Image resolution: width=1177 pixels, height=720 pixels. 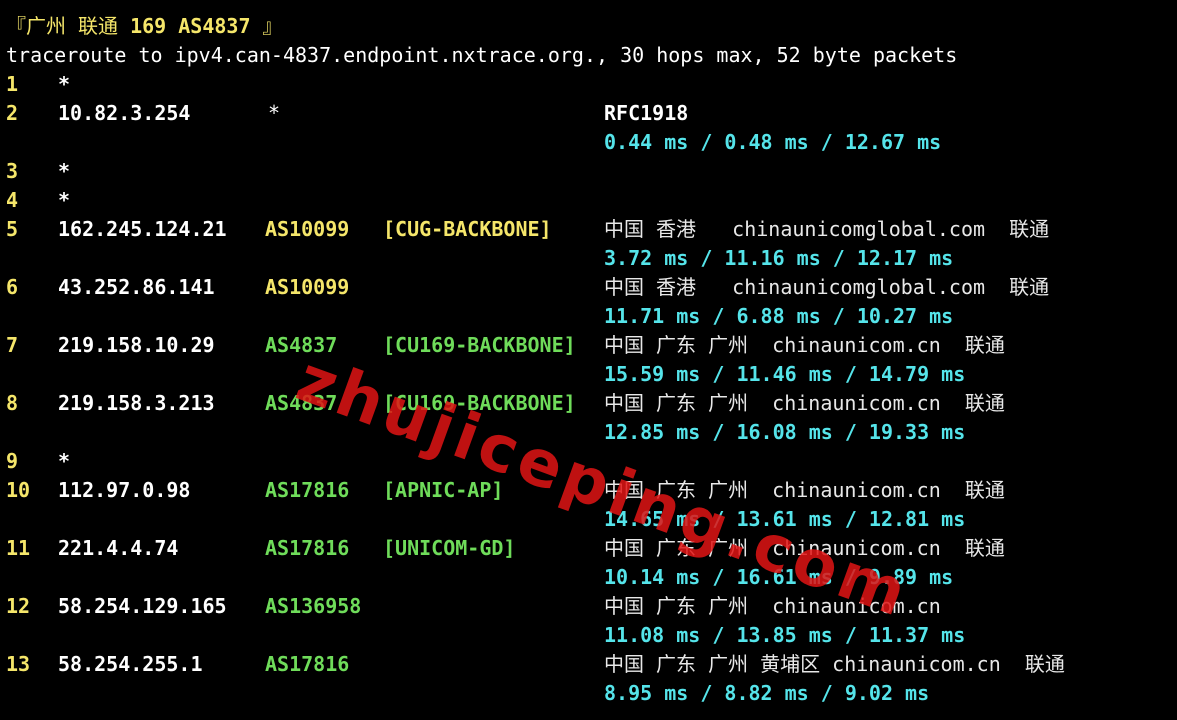 I want to click on hop-rtt-row: 0.44 ms / 0.48 ms / 12.67 ms, so click(x=588, y=142).